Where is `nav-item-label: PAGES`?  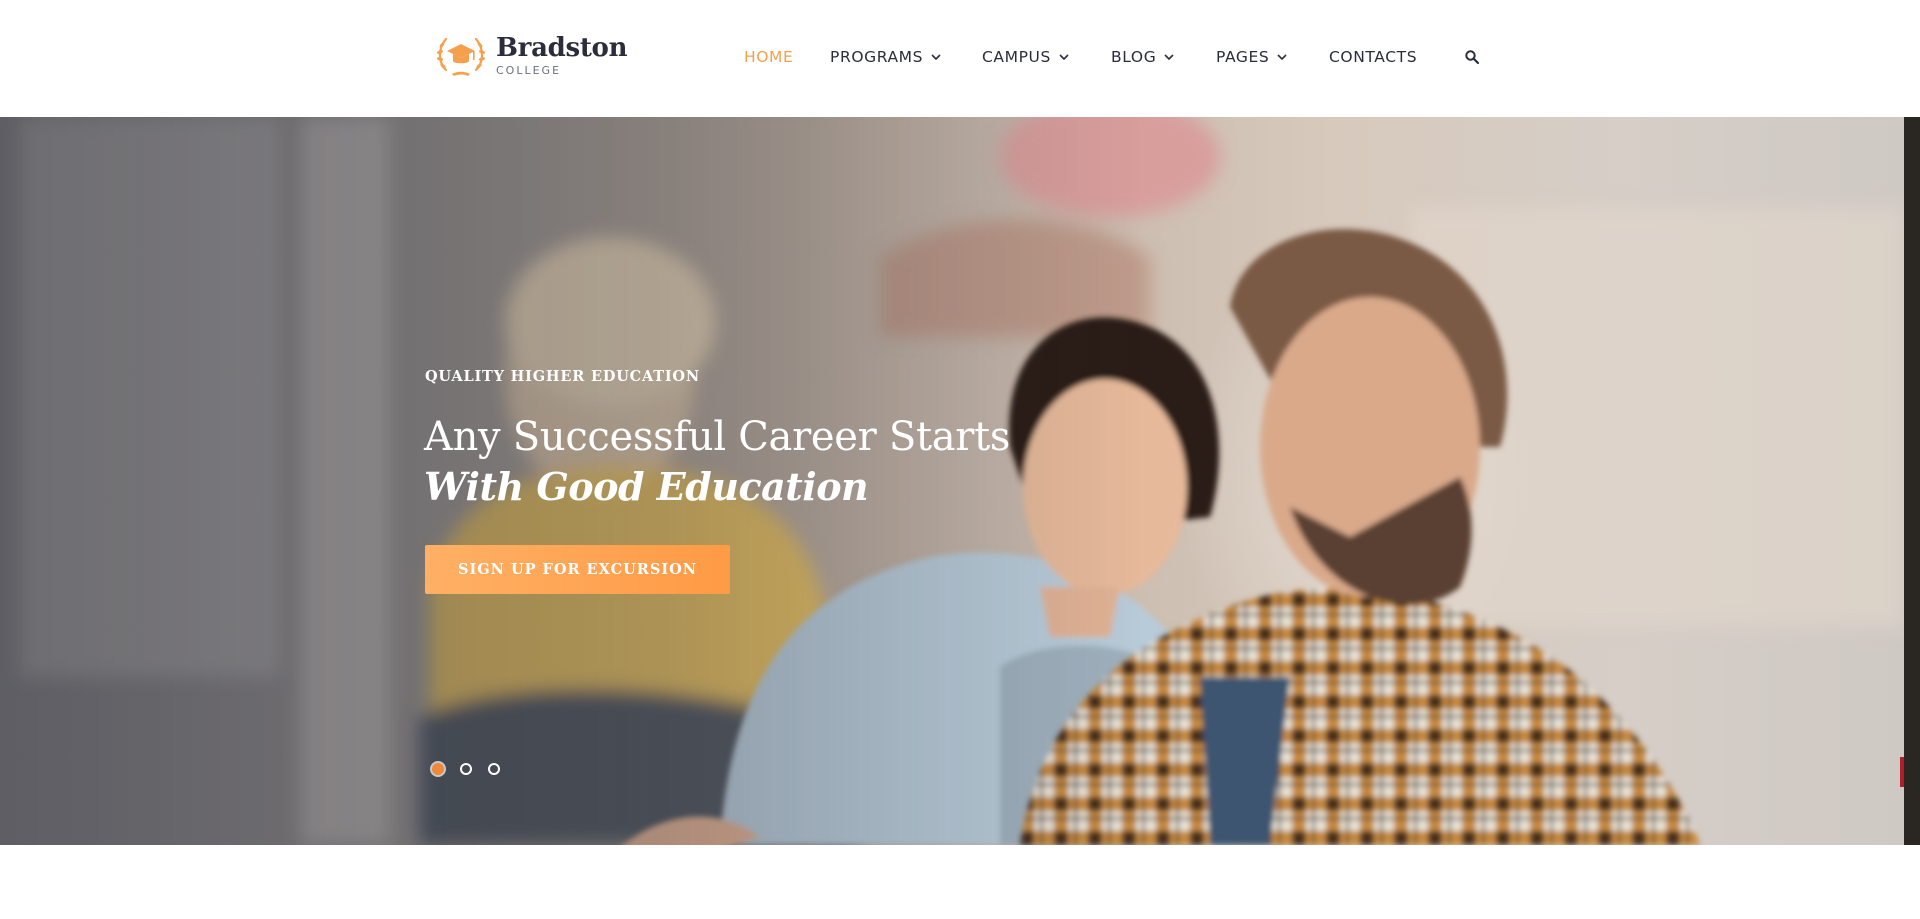 nav-item-label: PAGES is located at coordinates (1243, 57).